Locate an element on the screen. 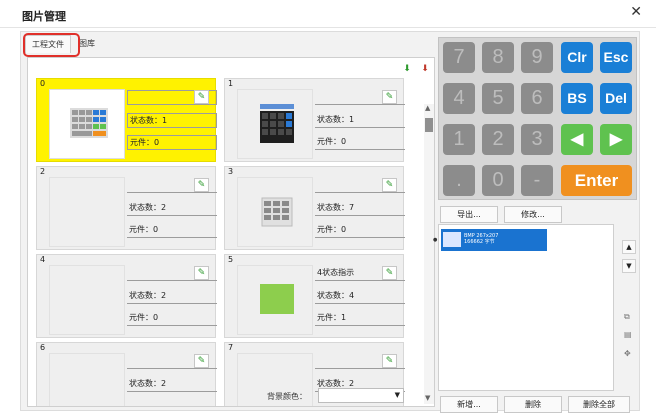  export-icon: ⬇ is located at coordinates (425, 69).